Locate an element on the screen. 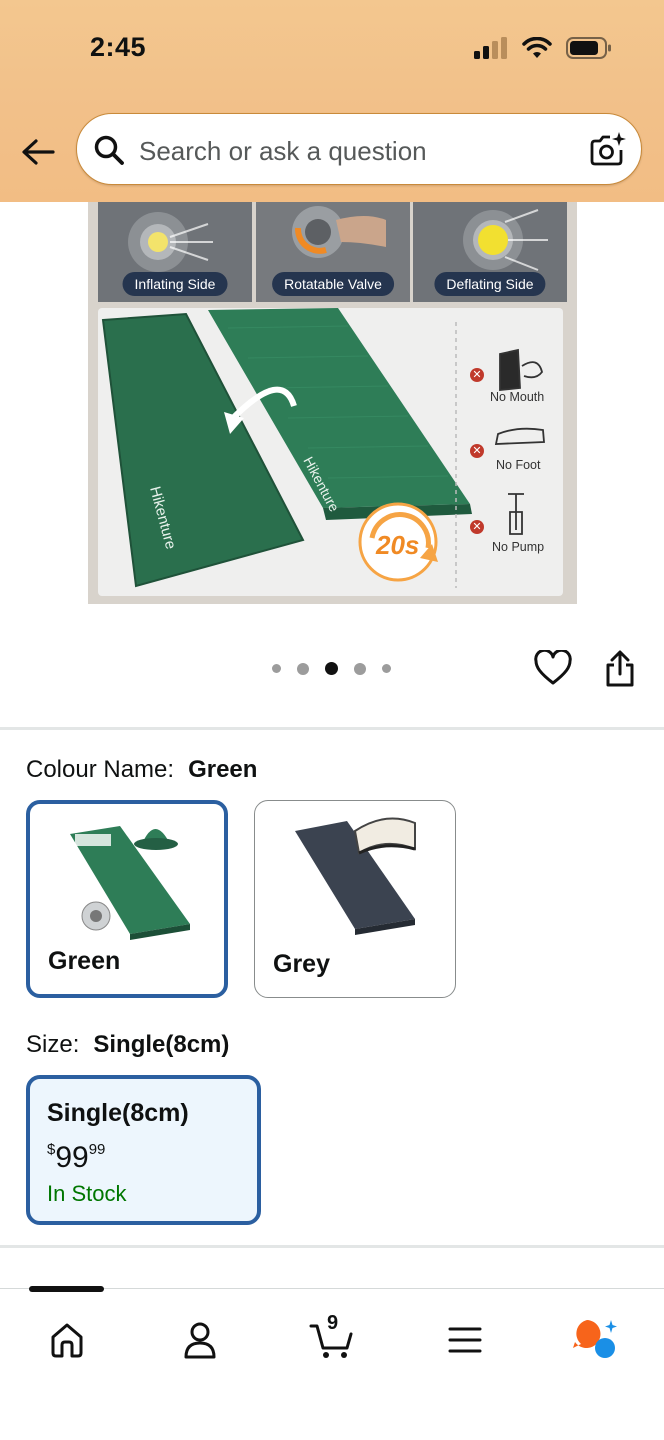 This screenshot has height=1440, width=664. search-input: Search or ask a question is located at coordinates (283, 151).